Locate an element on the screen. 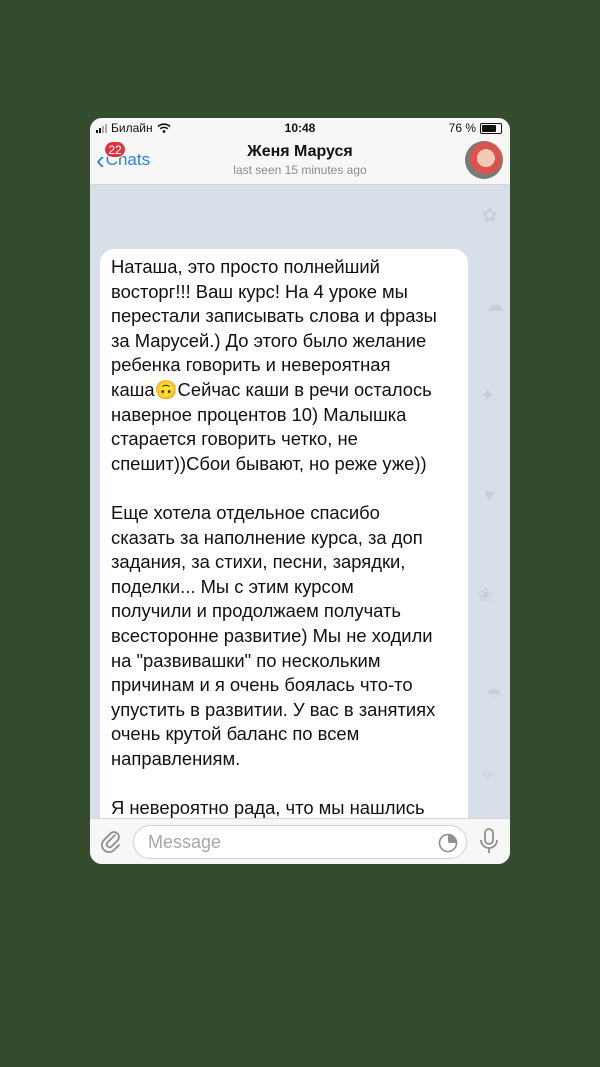 The height and width of the screenshot is (1067, 600). status-bar: Билайн 10:48 76 % is located at coordinates (300, 128).